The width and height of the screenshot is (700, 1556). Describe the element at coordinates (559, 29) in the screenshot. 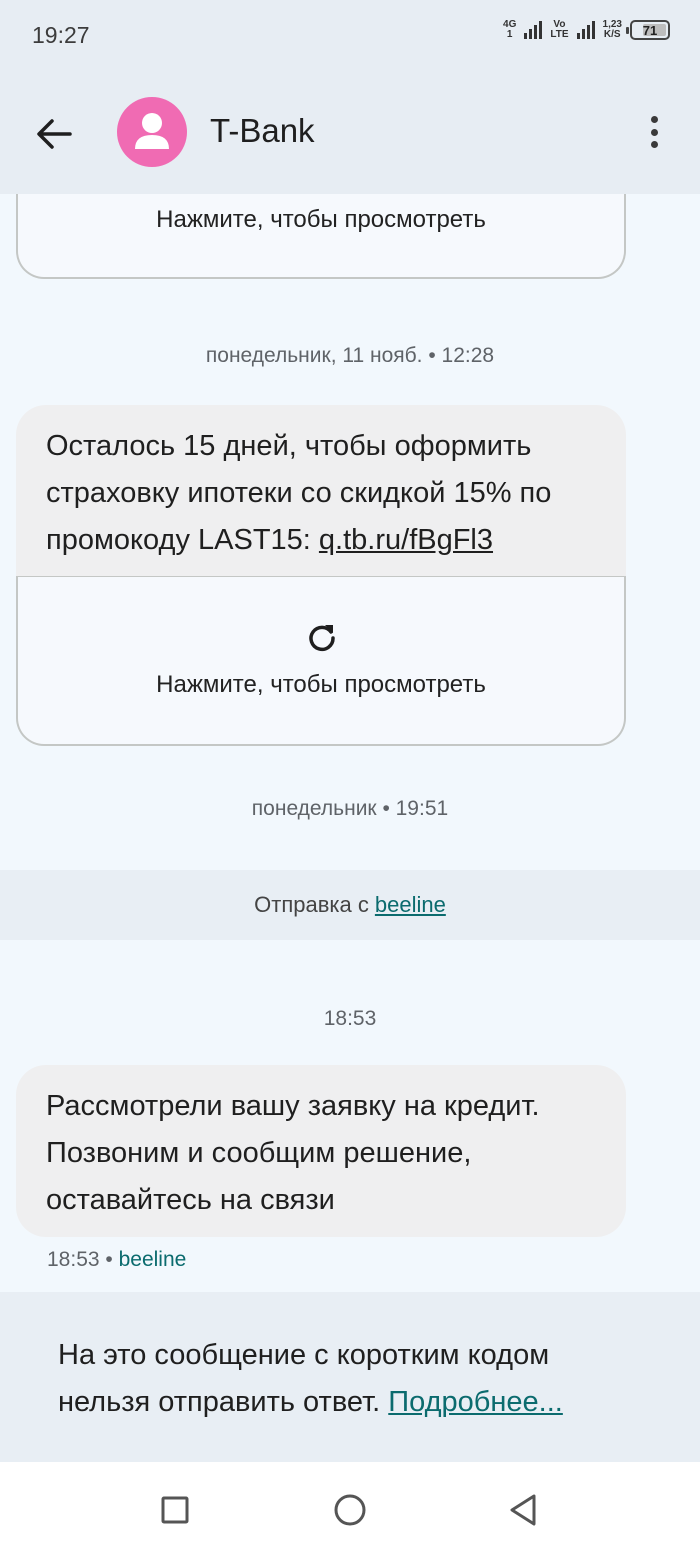

I see `volte-label: Vo LTE` at that location.